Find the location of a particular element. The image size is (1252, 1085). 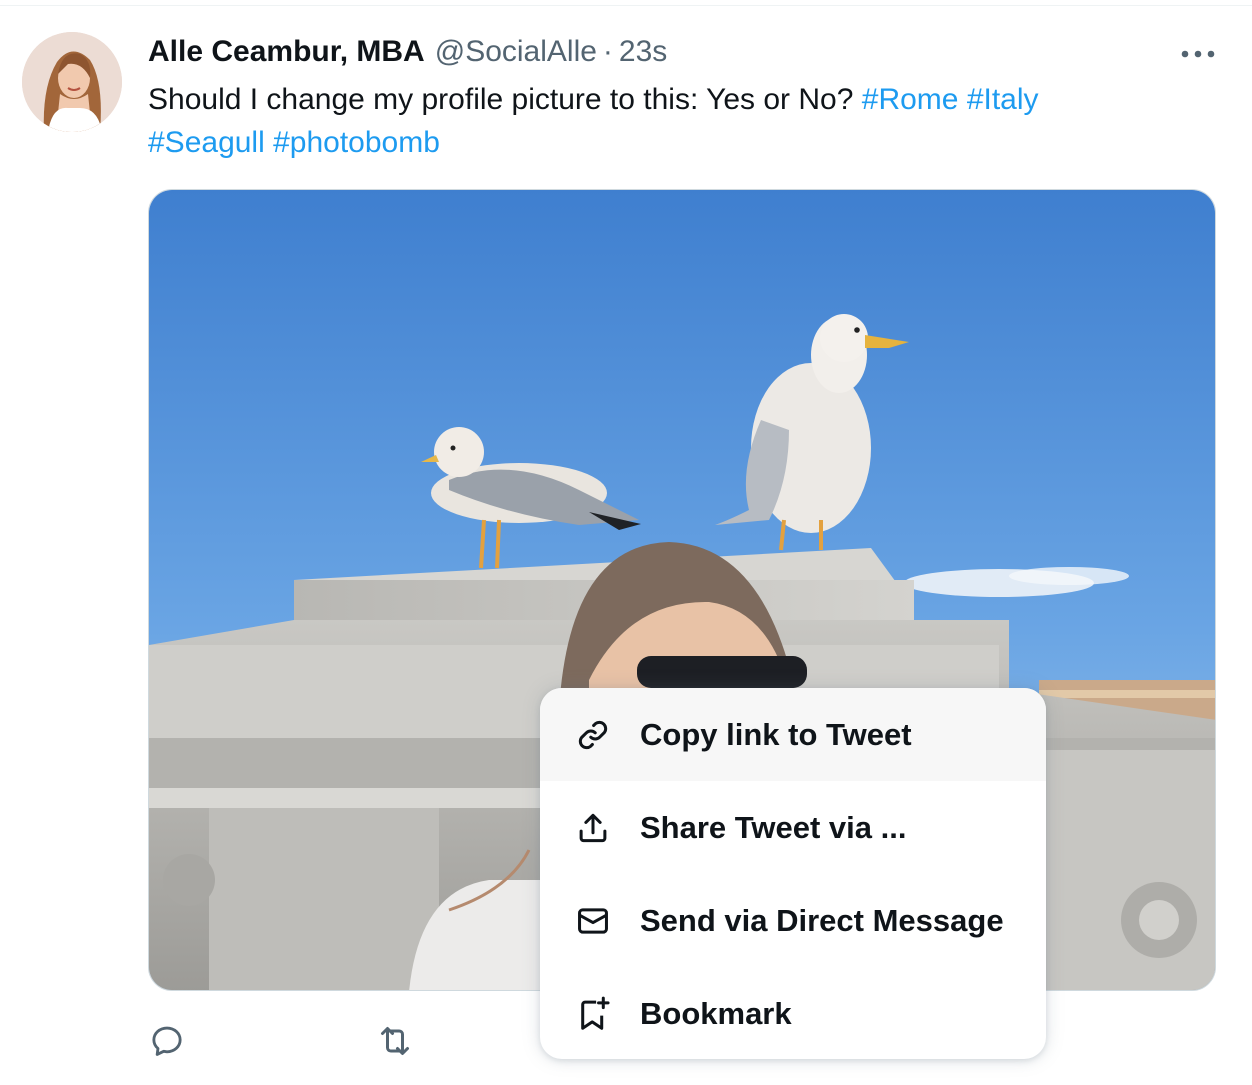

send-dm-menu-item: Send via Direct Message is located at coordinates (793, 920).